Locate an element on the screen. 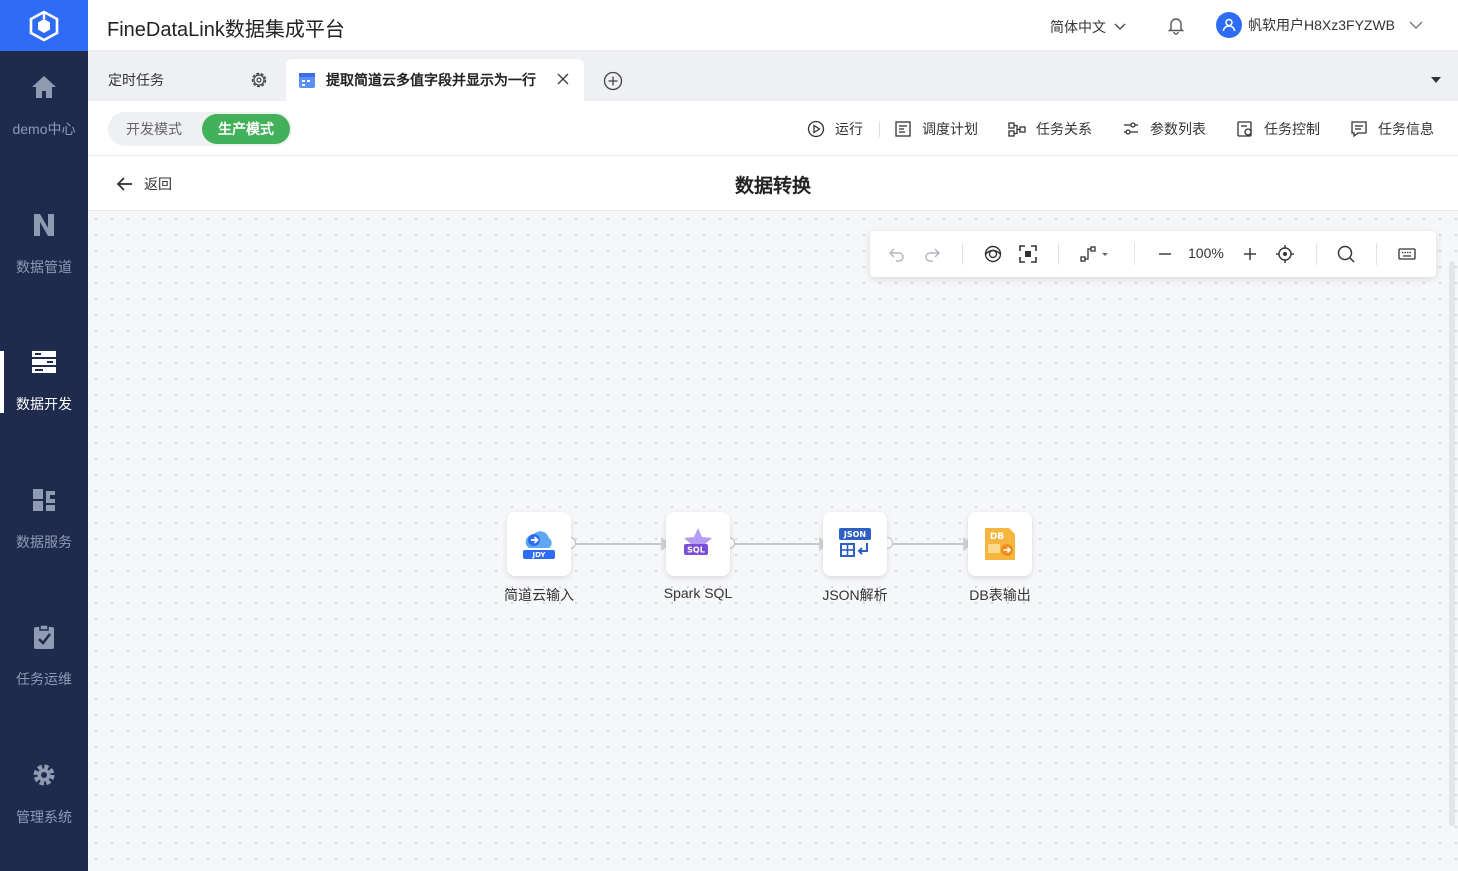 The width and height of the screenshot is (1458, 871). info-button: 任务信息 is located at coordinates (1392, 129).